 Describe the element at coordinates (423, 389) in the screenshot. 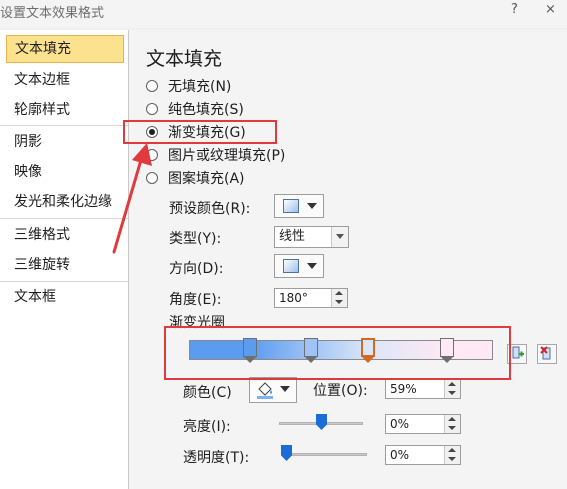

I see `position-input: 59%` at that location.